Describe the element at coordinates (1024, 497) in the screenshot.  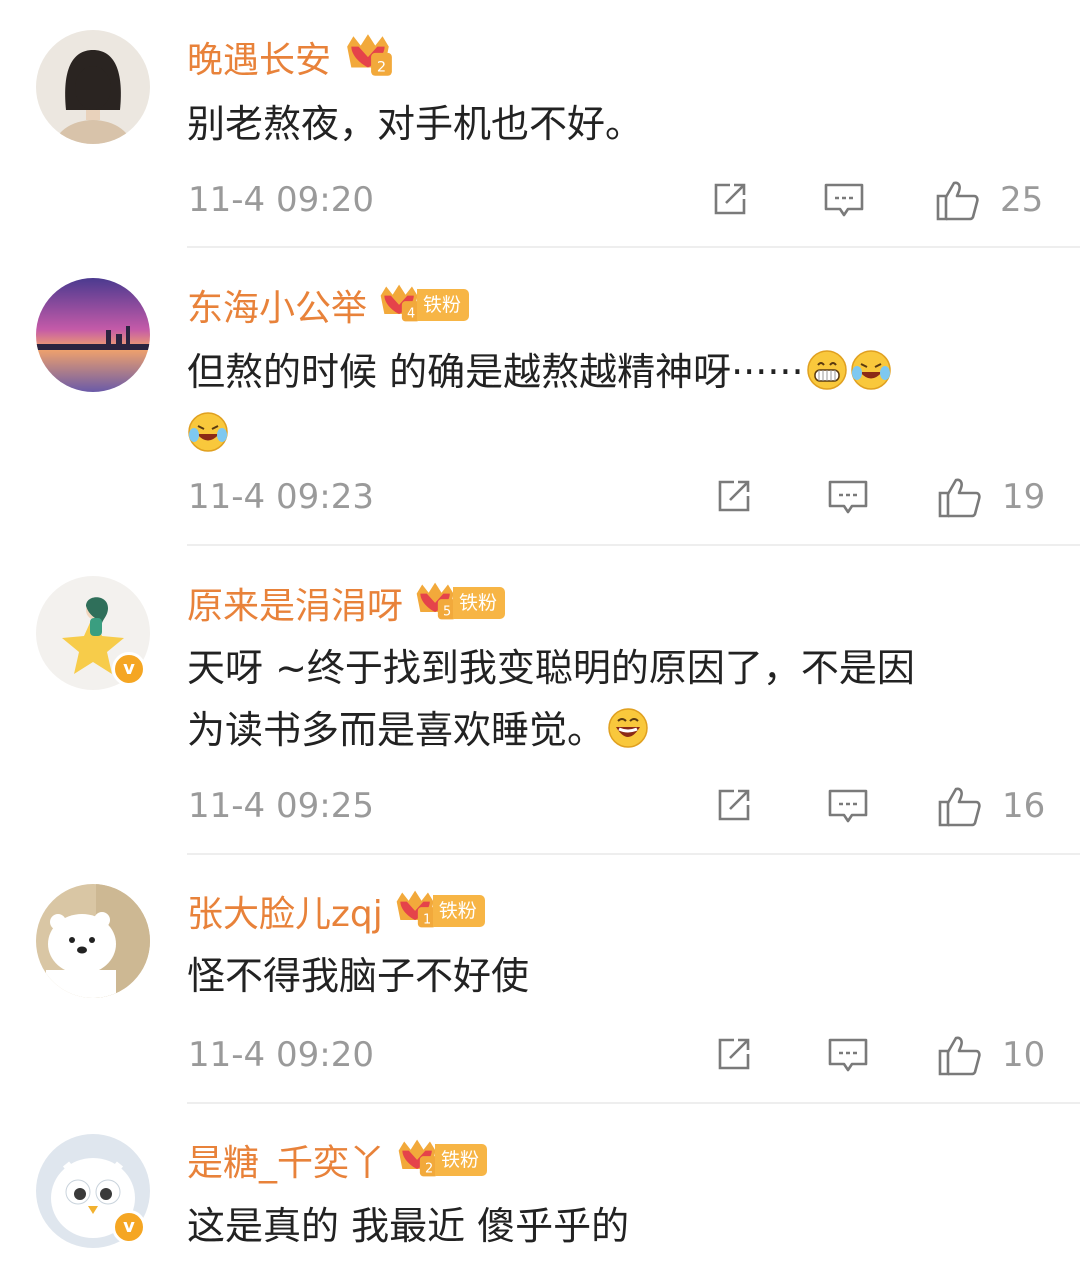
I see `like-count: 19` at that location.